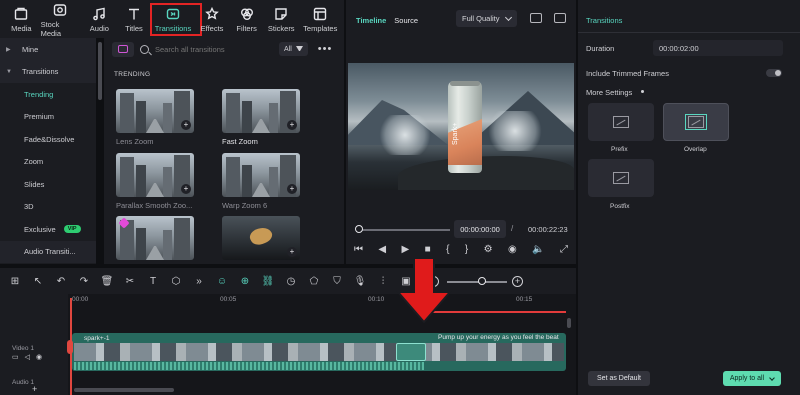 Image resolution: width=800 pixels, height=395 pixels. Describe the element at coordinates (604, 20) in the screenshot. I see `panel-title: Transitions` at that location.